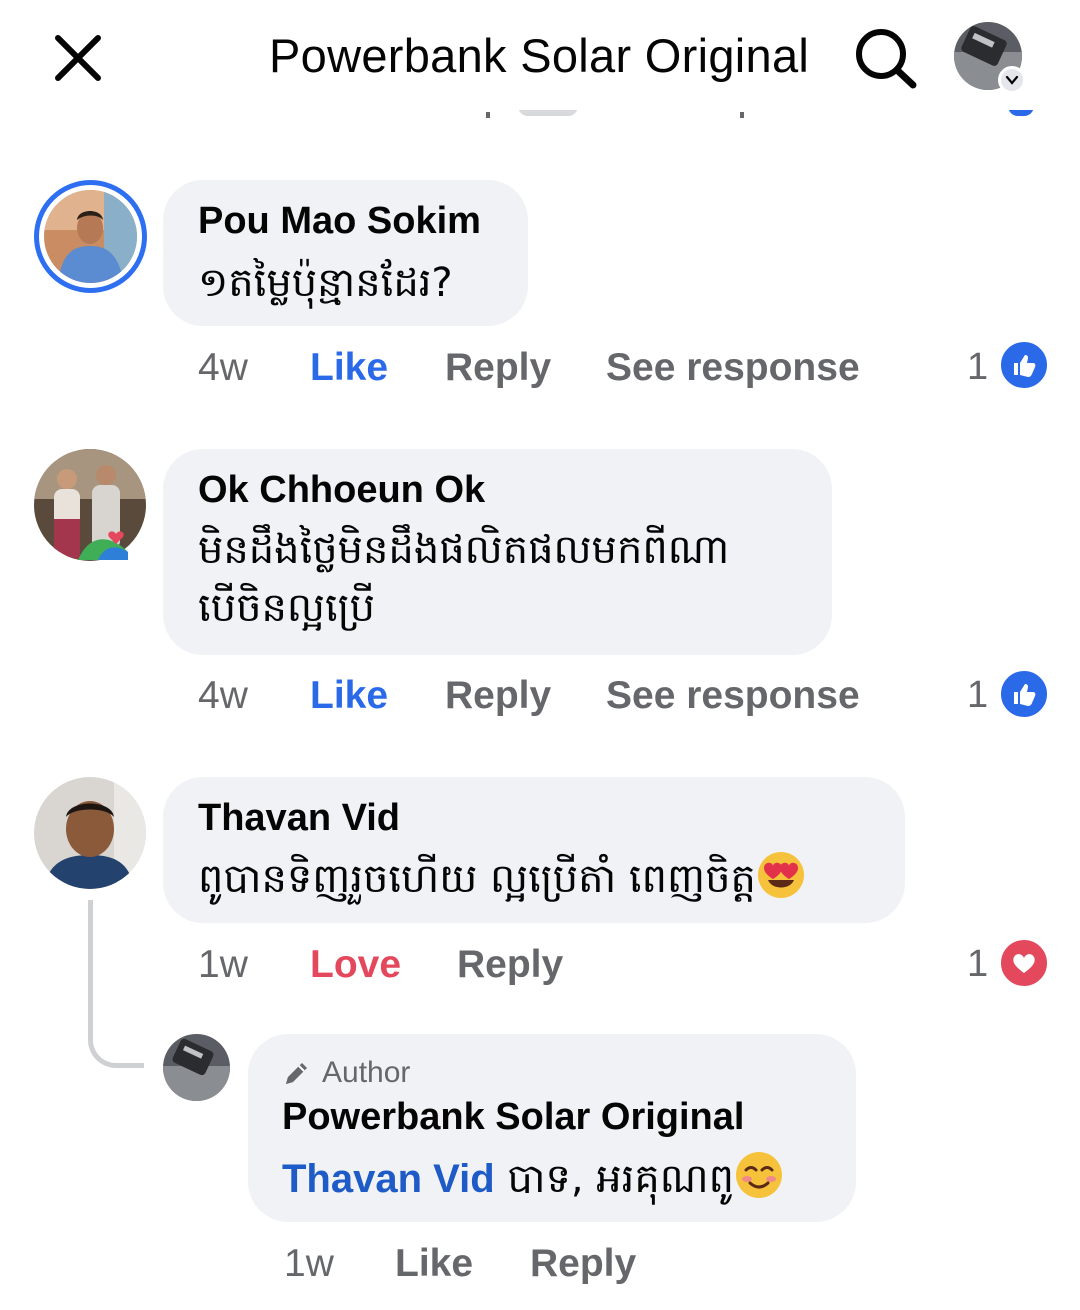  I want to click on reply-thread-line, so click(116, 984).